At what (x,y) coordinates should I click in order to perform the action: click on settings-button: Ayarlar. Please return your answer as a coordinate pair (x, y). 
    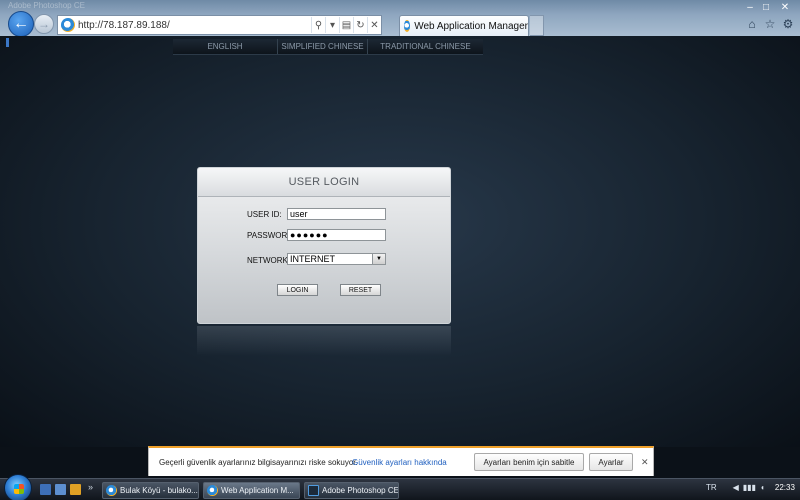
    Looking at the image, I should click on (611, 462).